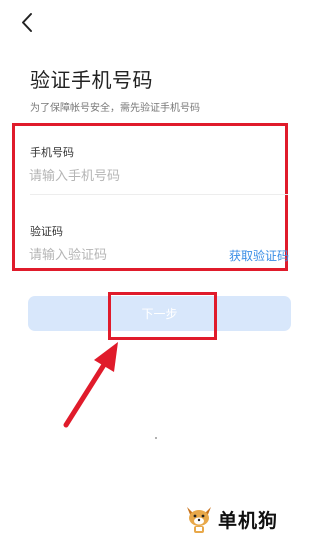 The width and height of the screenshot is (320, 560). I want to click on get-code-link: 获取验证码, so click(259, 255).